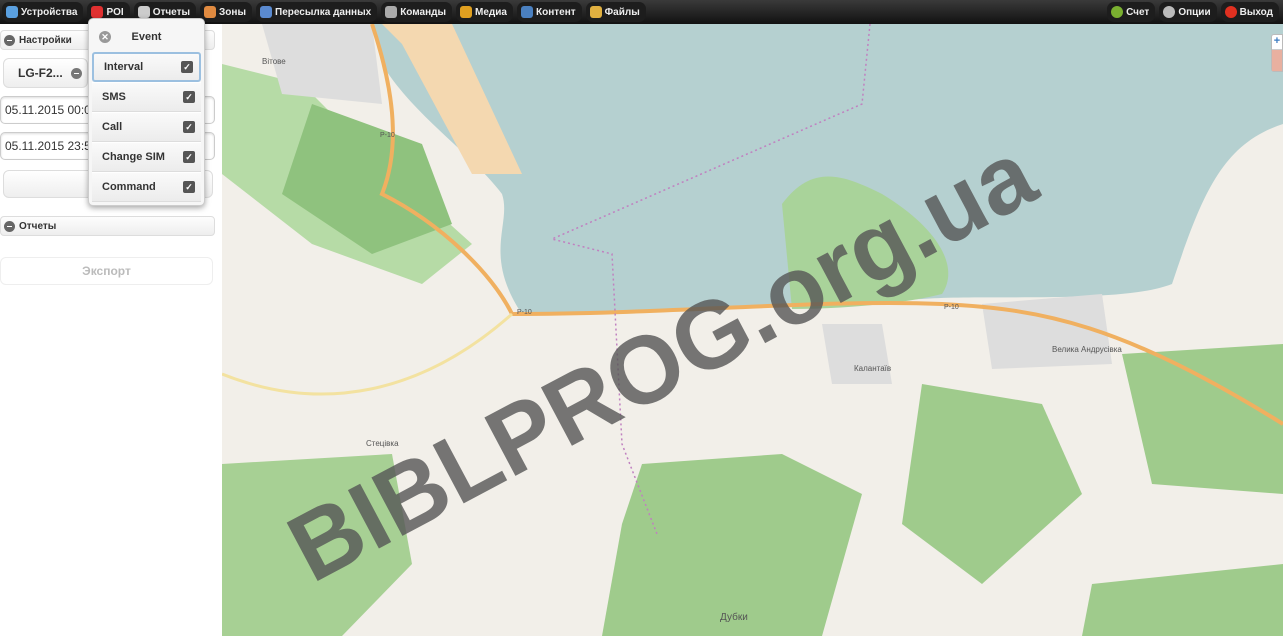 Image resolution: width=1283 pixels, height=636 pixels. I want to click on folder-icon, so click(595, 12).